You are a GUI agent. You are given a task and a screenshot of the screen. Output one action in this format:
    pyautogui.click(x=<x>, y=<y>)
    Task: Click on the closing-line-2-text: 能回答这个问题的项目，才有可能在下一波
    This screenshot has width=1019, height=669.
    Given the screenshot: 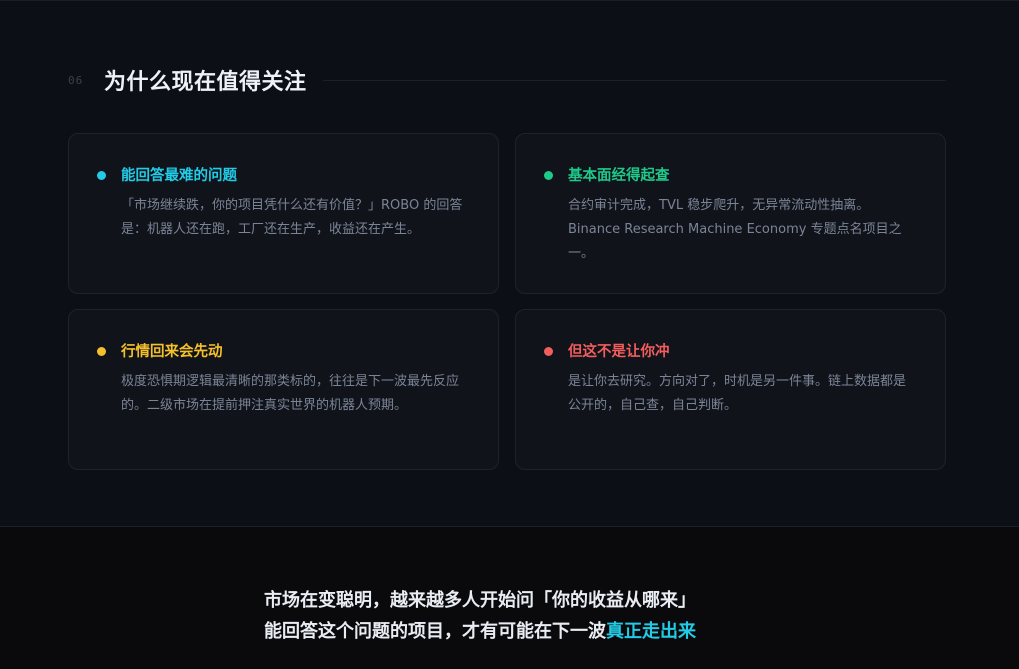 What is the action you would take?
    pyautogui.click(x=435, y=631)
    